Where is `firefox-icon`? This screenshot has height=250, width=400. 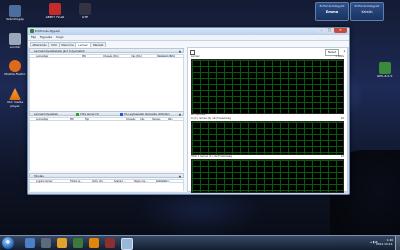
firefox-icon is located at coordinates (15, 66).